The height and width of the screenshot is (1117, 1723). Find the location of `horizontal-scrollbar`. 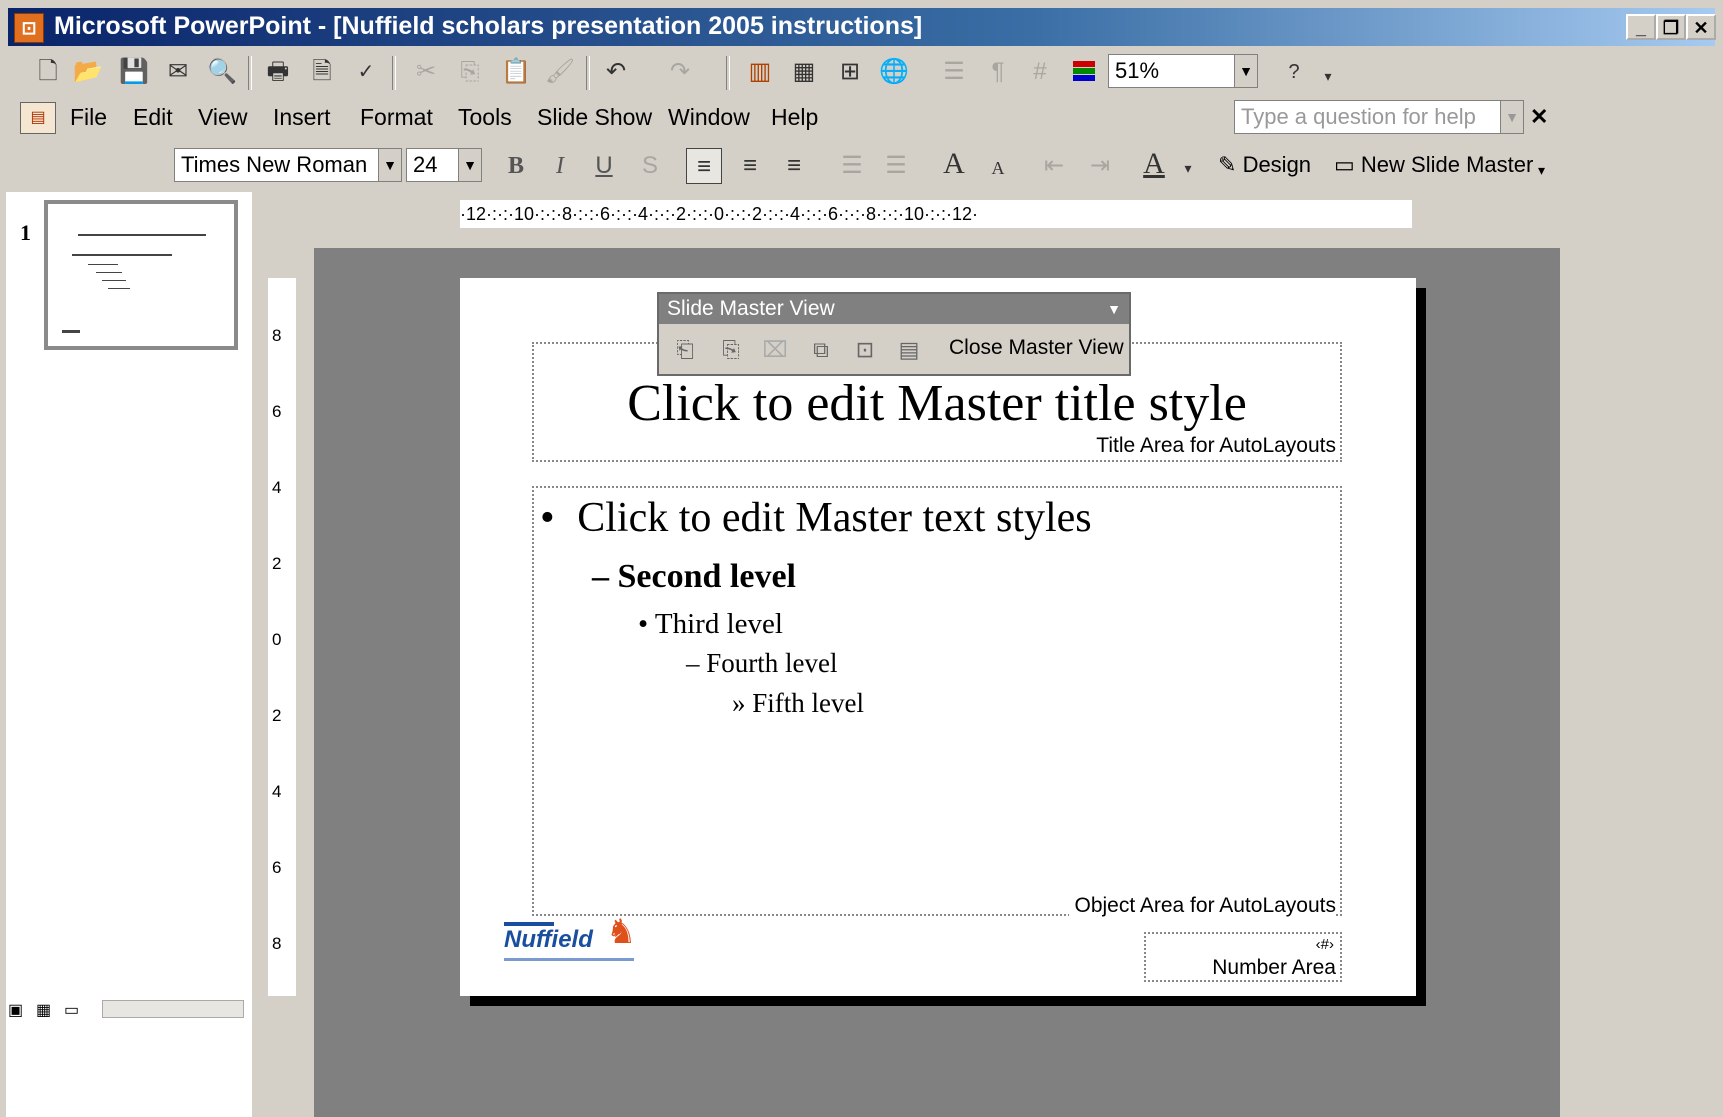

horizontal-scrollbar is located at coordinates (173, 1009).